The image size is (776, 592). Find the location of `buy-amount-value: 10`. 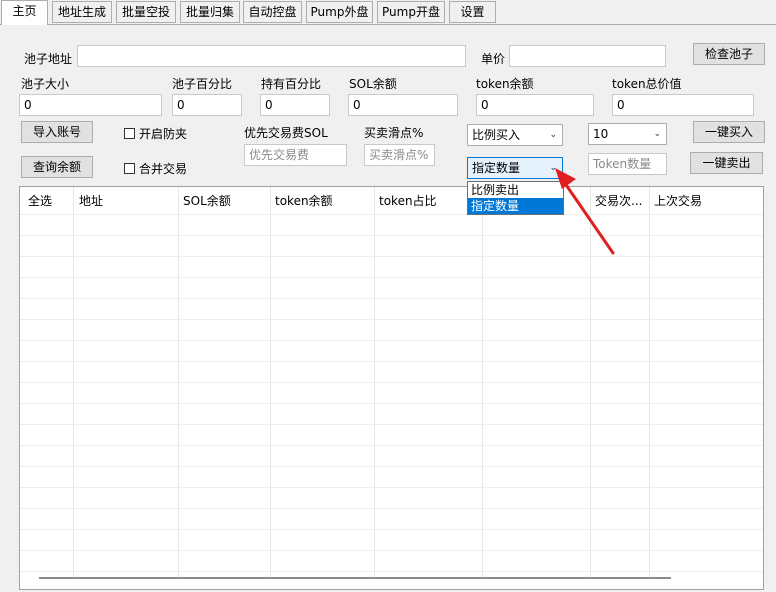

buy-amount-value: 10 is located at coordinates (601, 134).